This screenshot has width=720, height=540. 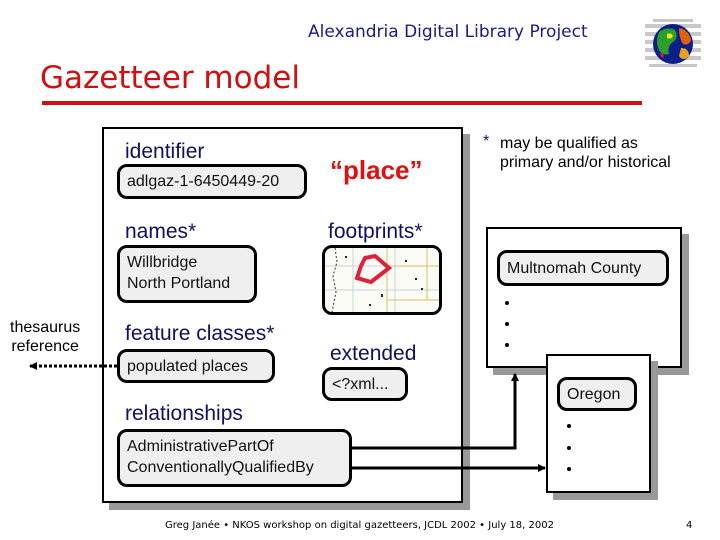 I want to click on page-number: 4, so click(x=689, y=525).